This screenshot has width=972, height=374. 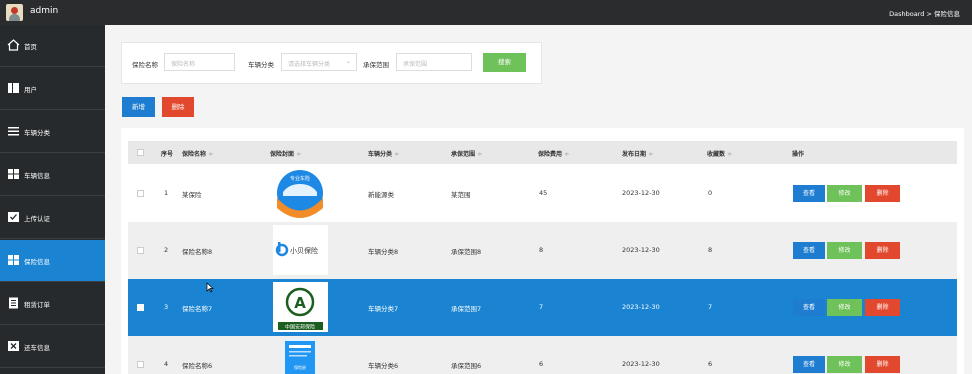 I want to click on cover-image: 保险册, so click(x=300, y=356).